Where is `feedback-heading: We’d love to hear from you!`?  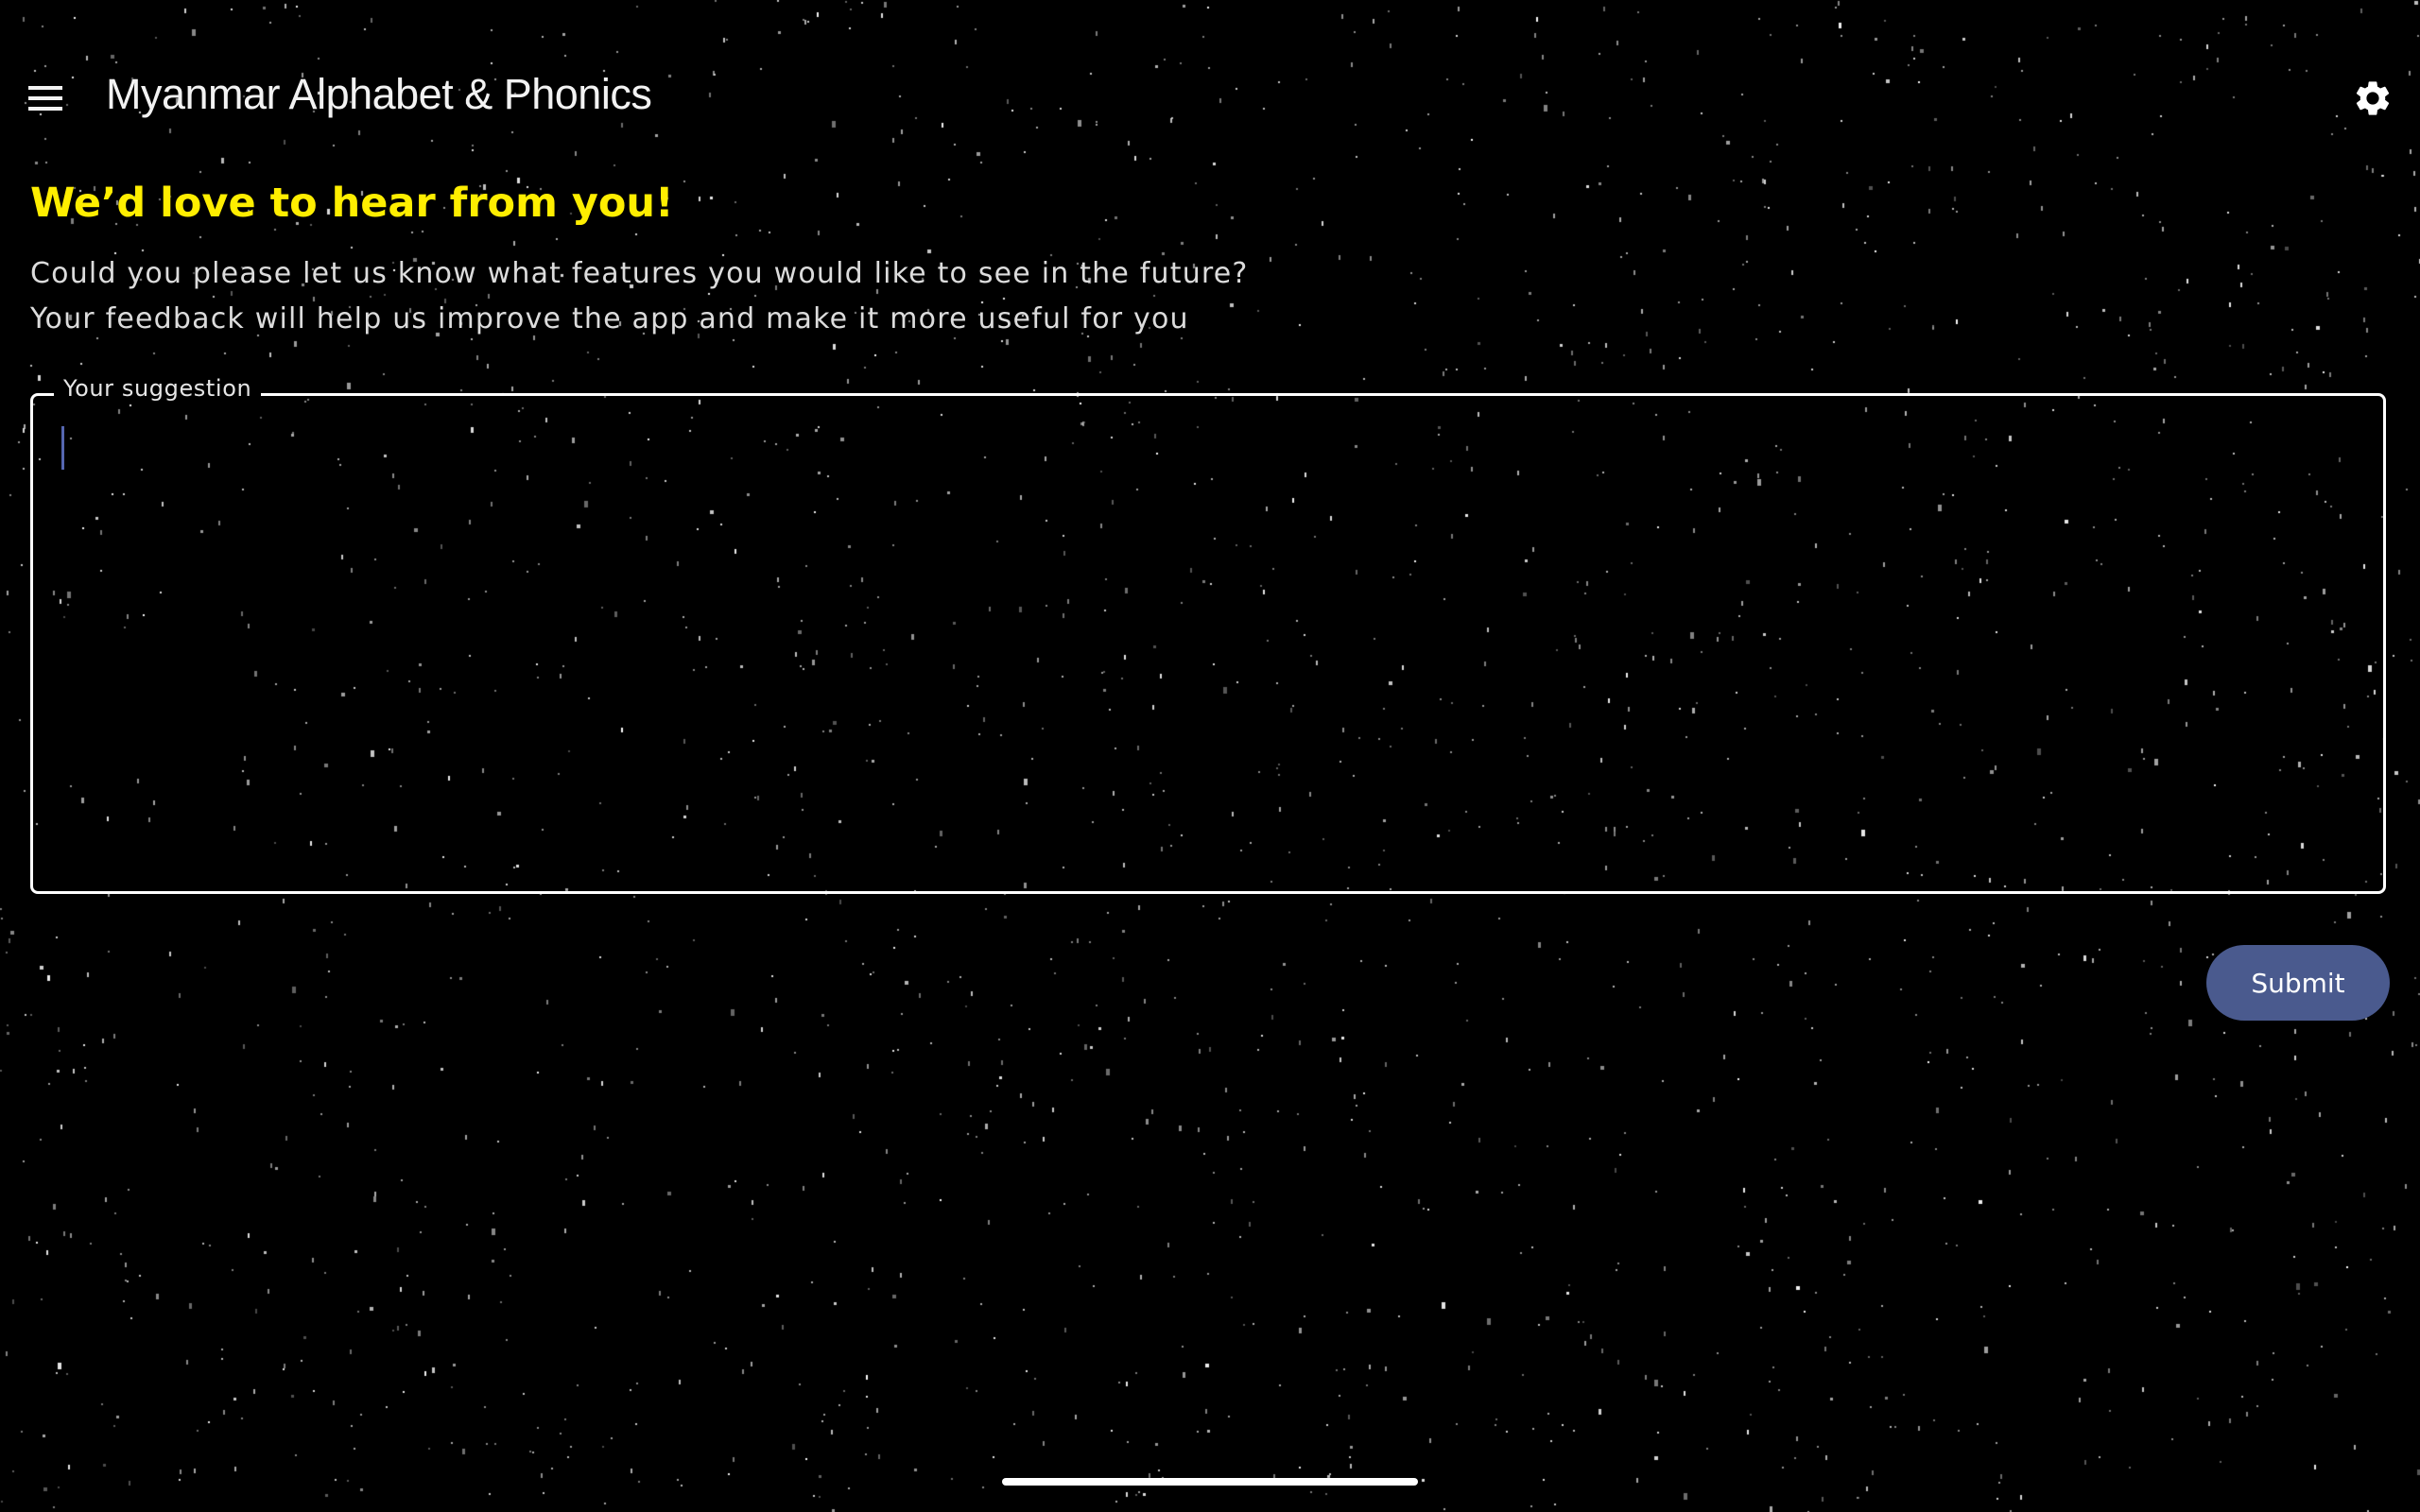
feedback-heading: We’d love to hear from you! is located at coordinates (352, 203).